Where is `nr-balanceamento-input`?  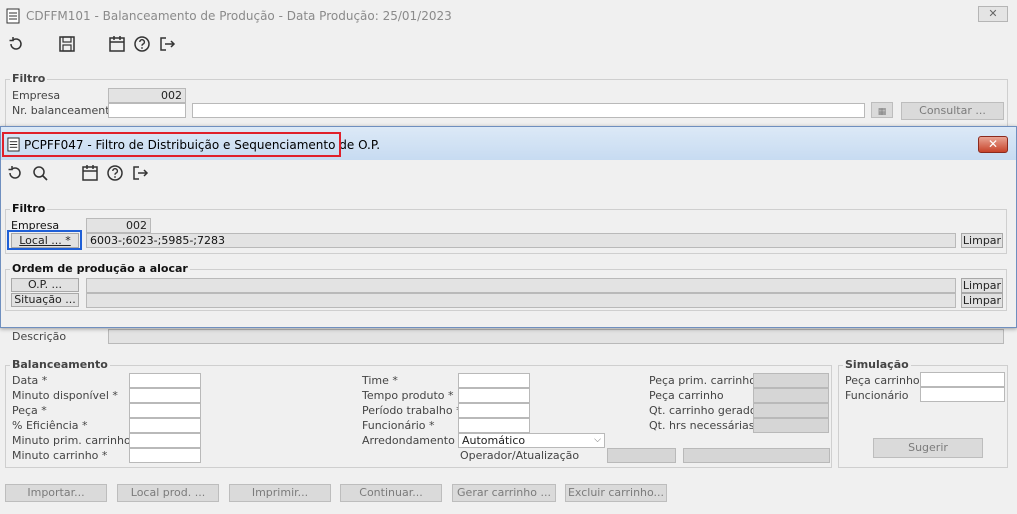 nr-balanceamento-input is located at coordinates (147, 110).